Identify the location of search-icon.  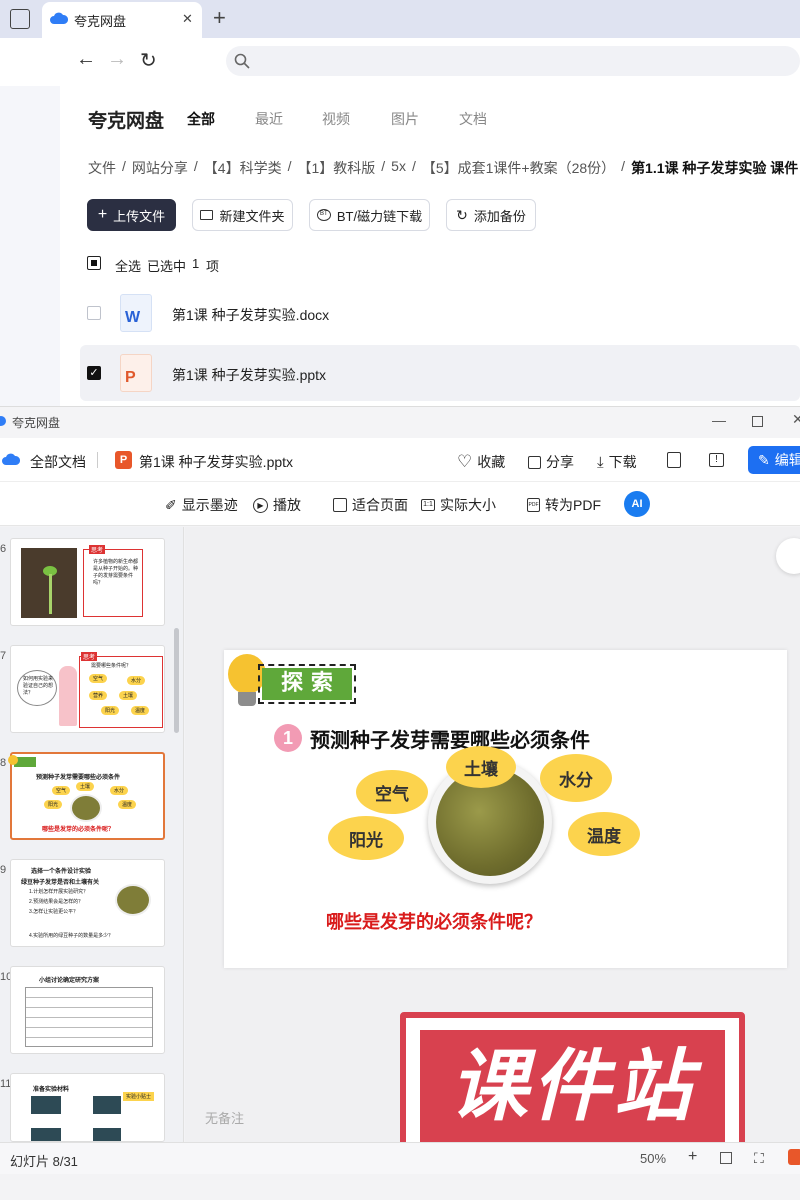
(242, 61).